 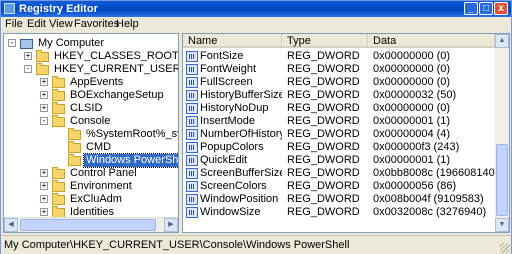 What do you see at coordinates (222, 56) in the screenshot?
I see `value-name: FontSize` at bounding box center [222, 56].